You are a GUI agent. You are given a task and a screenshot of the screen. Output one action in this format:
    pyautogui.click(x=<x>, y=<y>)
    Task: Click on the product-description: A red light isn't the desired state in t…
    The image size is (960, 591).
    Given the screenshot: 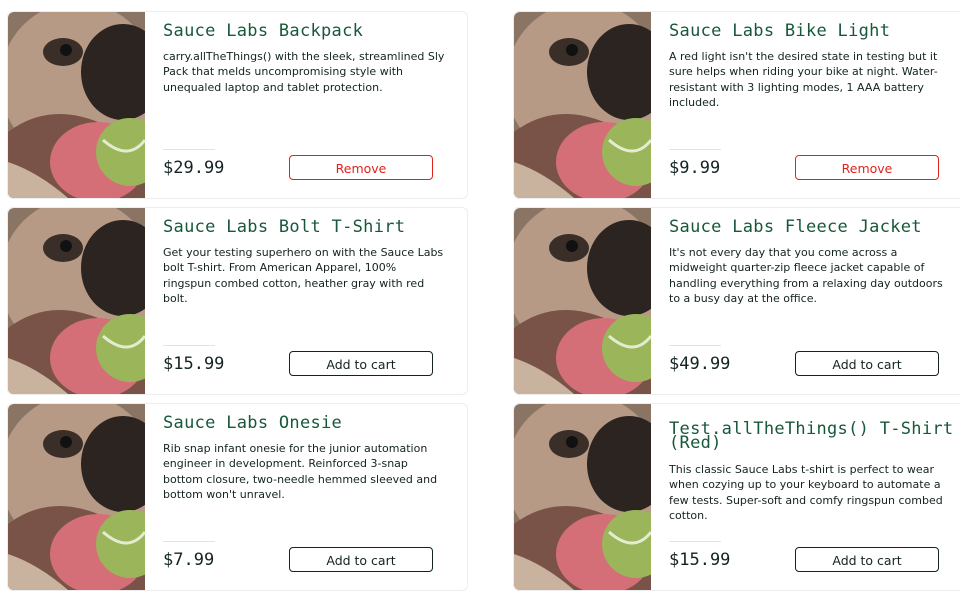 What is the action you would take?
    pyautogui.click(x=803, y=80)
    